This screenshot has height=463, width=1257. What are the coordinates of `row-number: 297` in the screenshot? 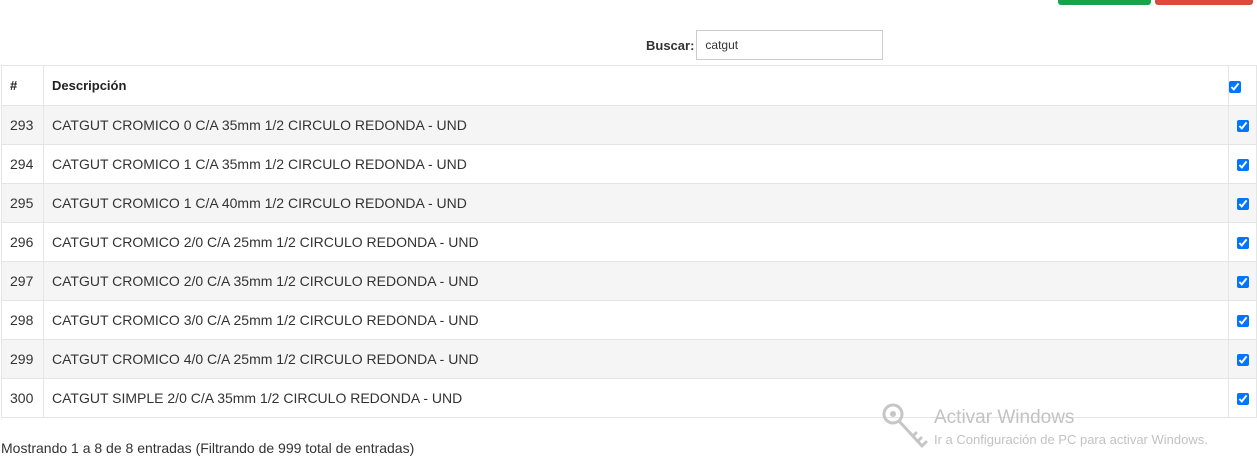 It's located at (22, 281).